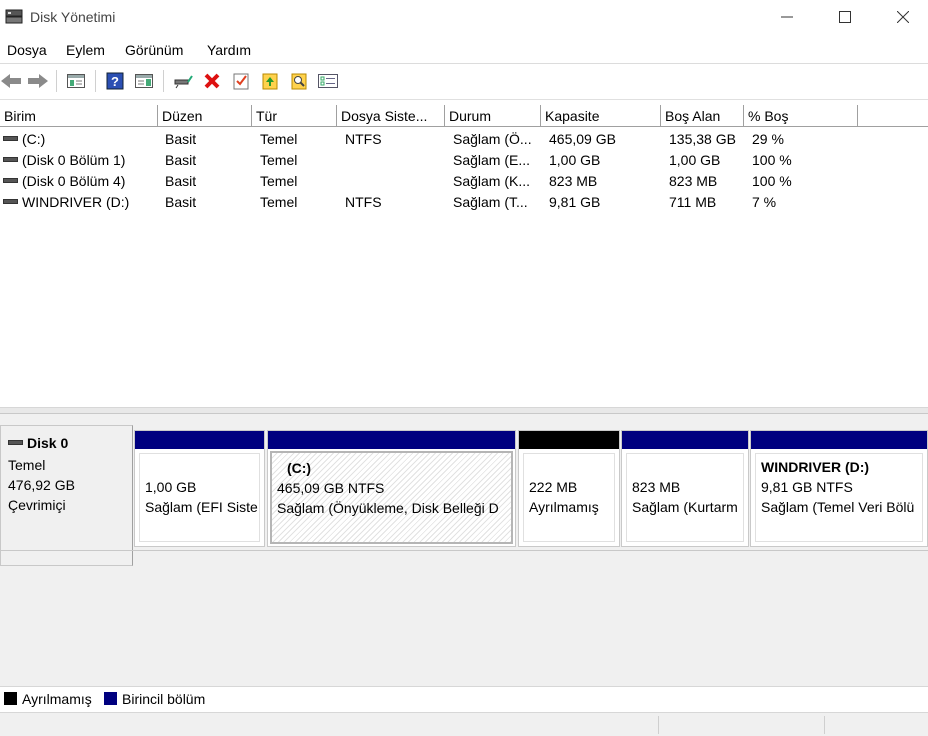  Describe the element at coordinates (85, 50) in the screenshot. I see `menu-action: Eylem` at that location.